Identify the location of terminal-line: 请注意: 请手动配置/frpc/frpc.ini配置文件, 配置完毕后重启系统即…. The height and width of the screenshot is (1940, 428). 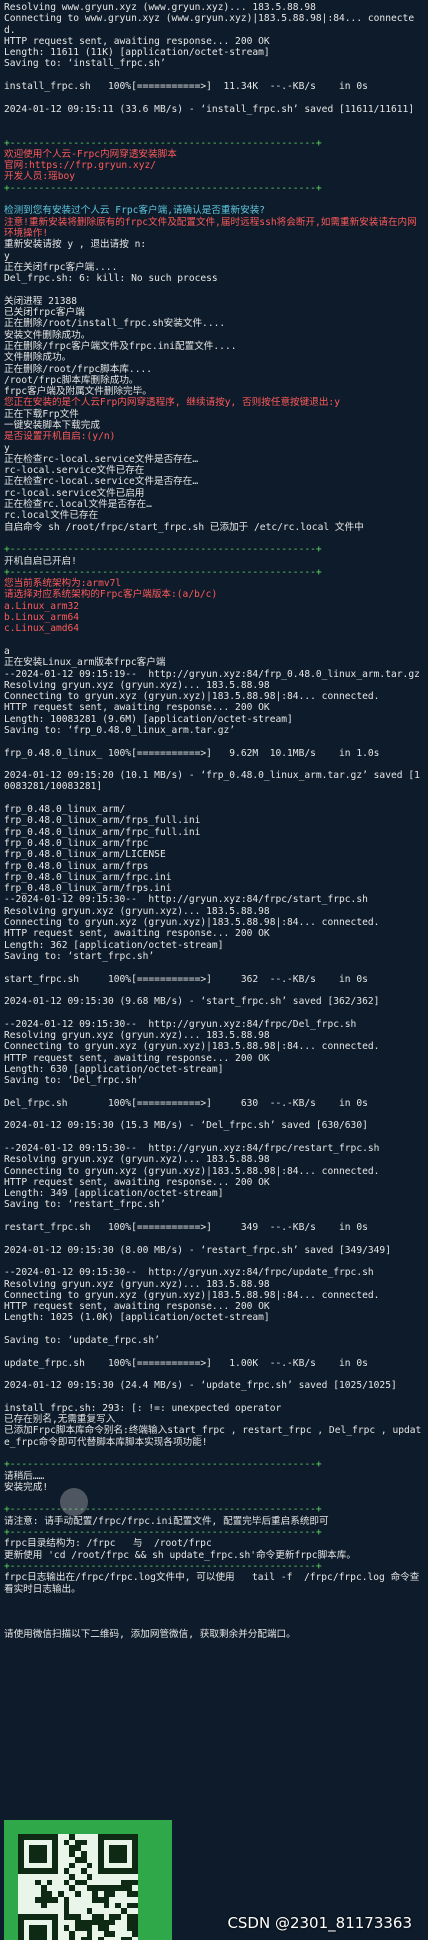
(166, 1521).